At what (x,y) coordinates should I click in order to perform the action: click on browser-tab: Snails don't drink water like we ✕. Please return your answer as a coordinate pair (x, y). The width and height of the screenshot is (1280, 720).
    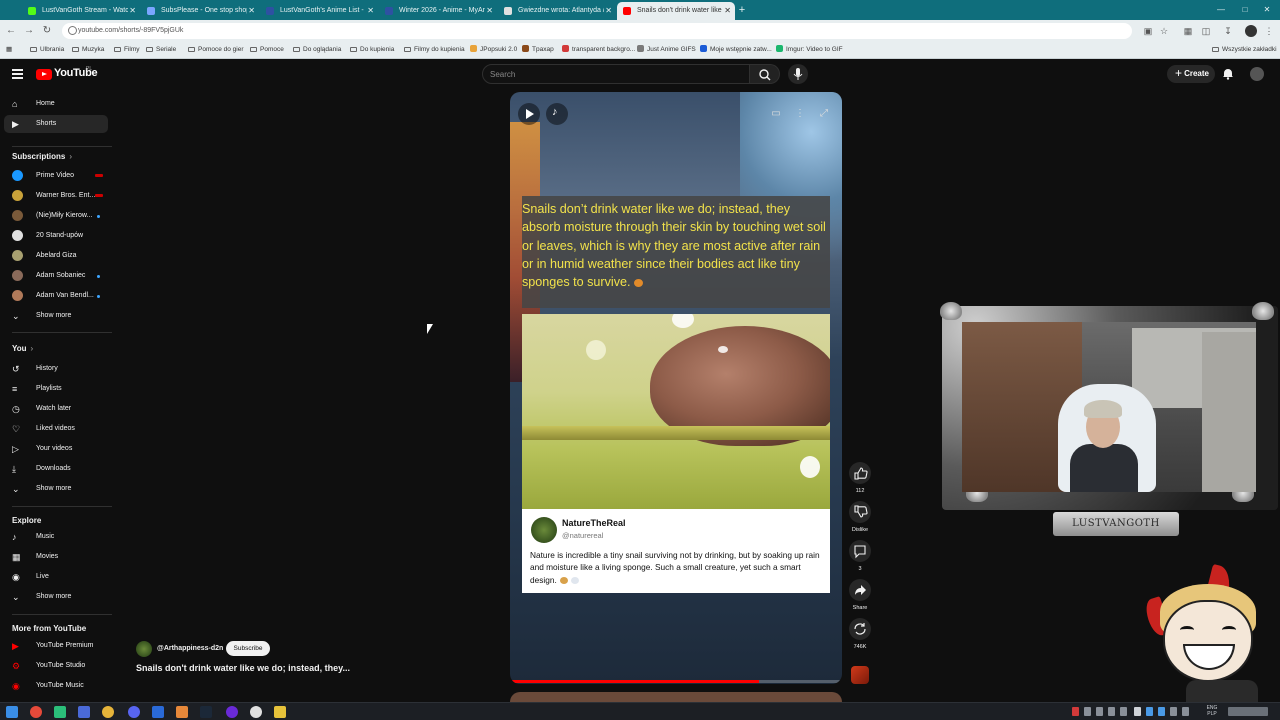
    Looking at the image, I should click on (676, 11).